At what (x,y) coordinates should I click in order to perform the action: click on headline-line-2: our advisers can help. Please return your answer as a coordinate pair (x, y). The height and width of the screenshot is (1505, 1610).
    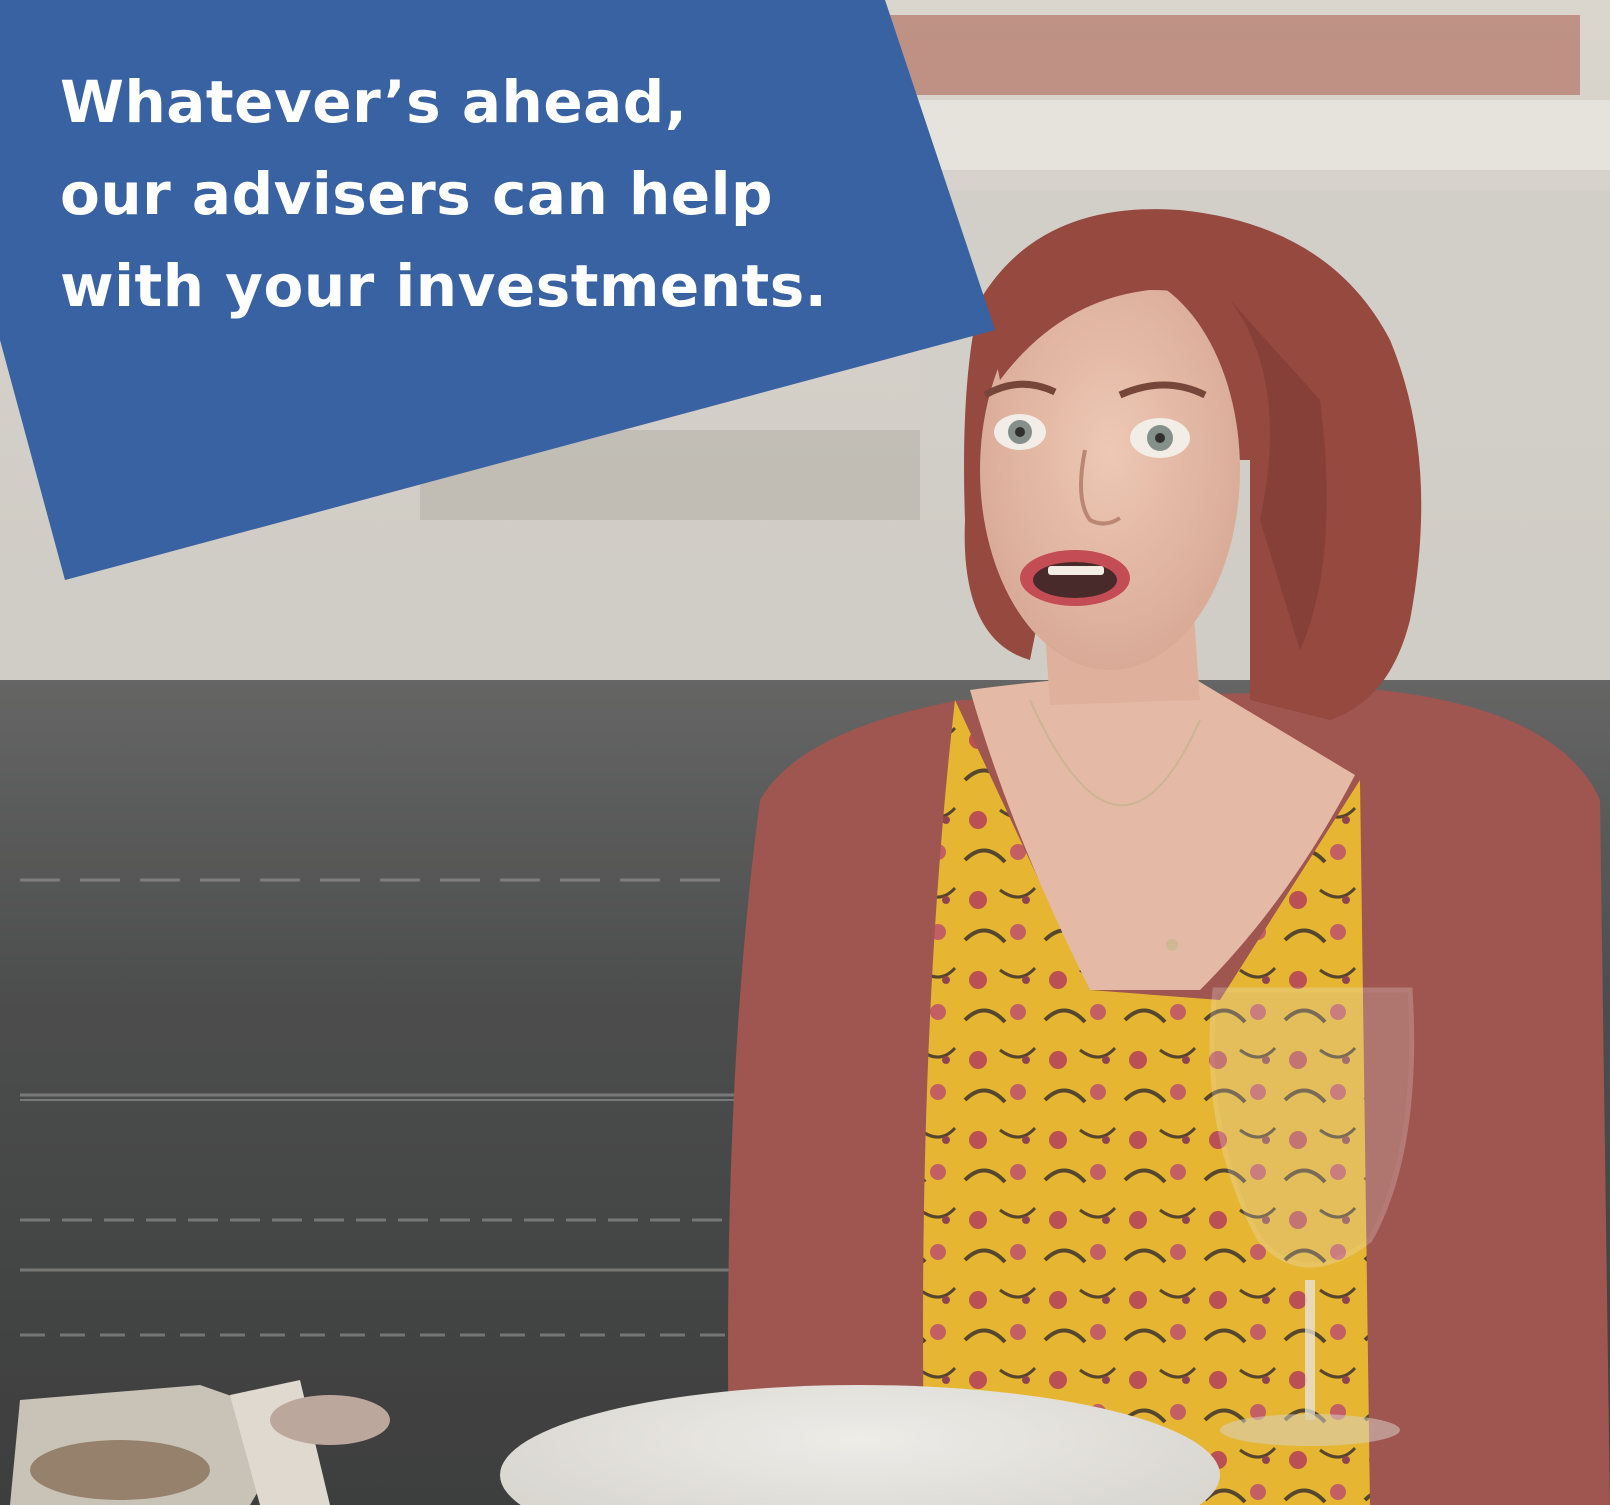
    Looking at the image, I should click on (416, 194).